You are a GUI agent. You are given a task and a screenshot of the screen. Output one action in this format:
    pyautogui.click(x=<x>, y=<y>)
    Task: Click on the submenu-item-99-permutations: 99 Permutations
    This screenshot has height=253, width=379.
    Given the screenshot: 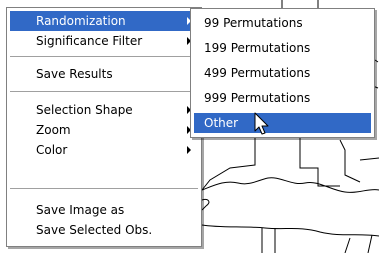 What is the action you would take?
    pyautogui.click(x=282, y=23)
    